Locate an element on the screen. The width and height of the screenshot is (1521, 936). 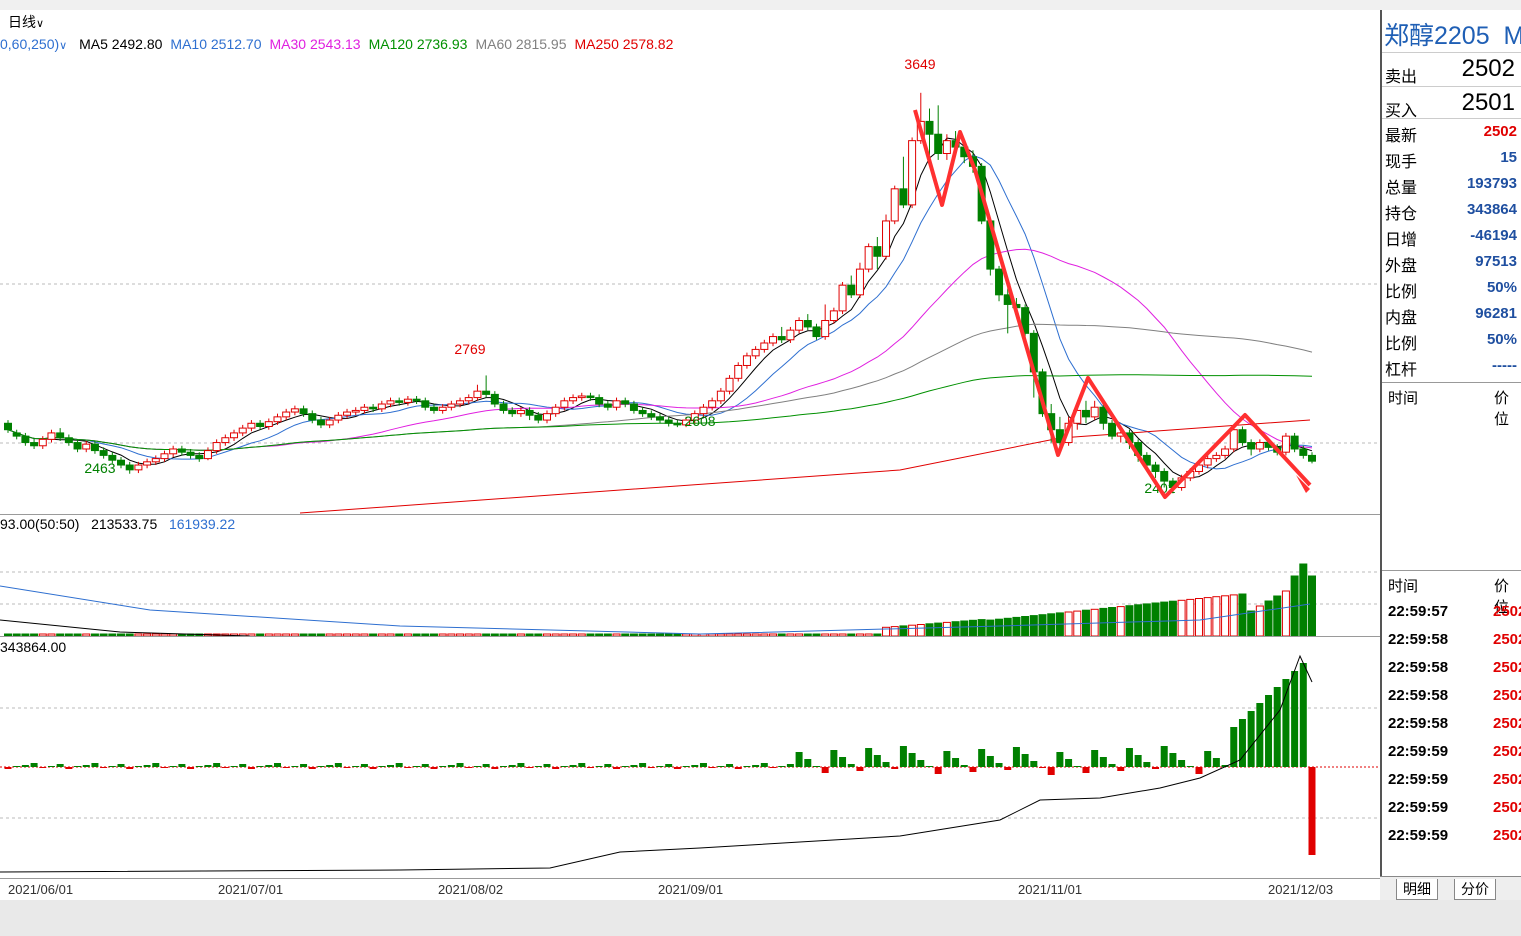
symbol-title: 郑醇2205 M is located at coordinates (1452, 34).